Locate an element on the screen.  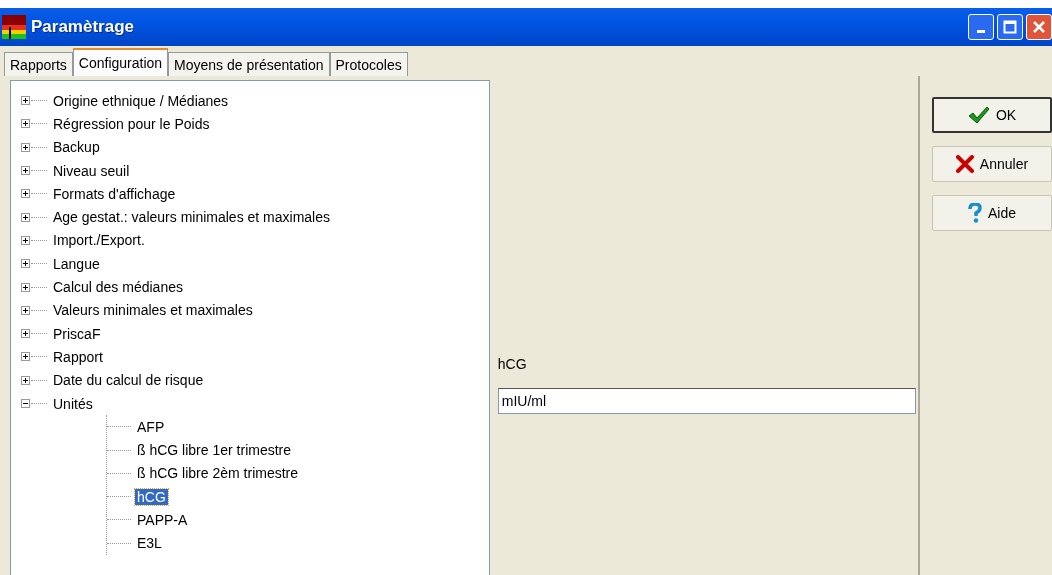
tab: Rapports is located at coordinates (38, 64).